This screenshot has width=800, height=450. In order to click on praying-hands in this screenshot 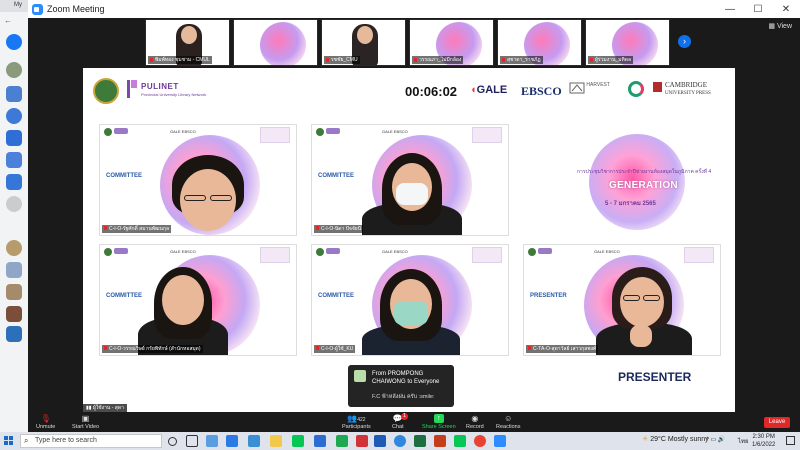, I will do `click(641, 336)`.